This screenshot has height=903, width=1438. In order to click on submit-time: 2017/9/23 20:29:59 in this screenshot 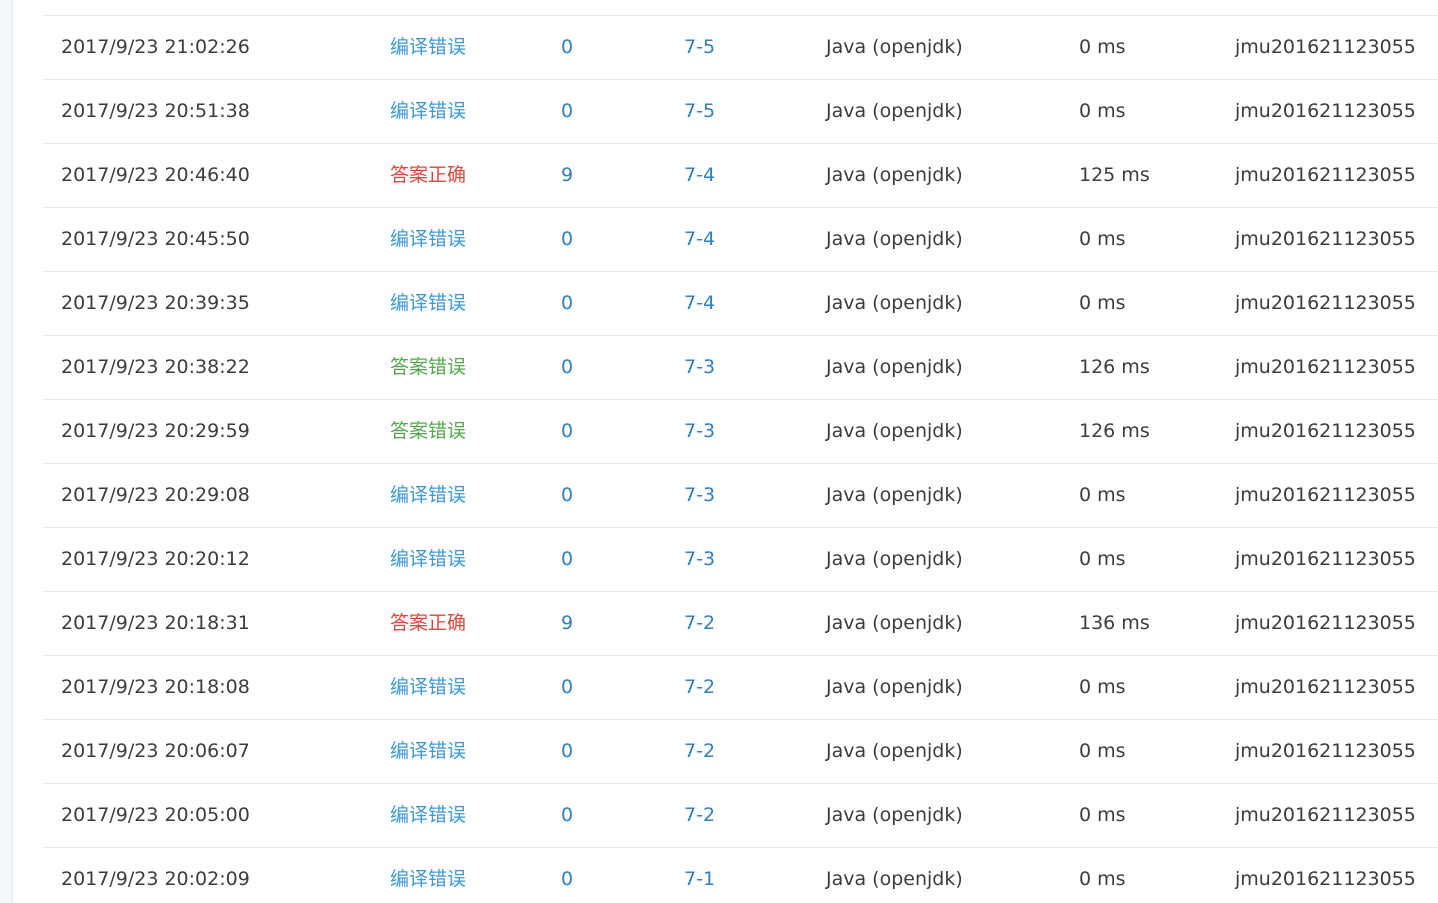, I will do `click(155, 431)`.